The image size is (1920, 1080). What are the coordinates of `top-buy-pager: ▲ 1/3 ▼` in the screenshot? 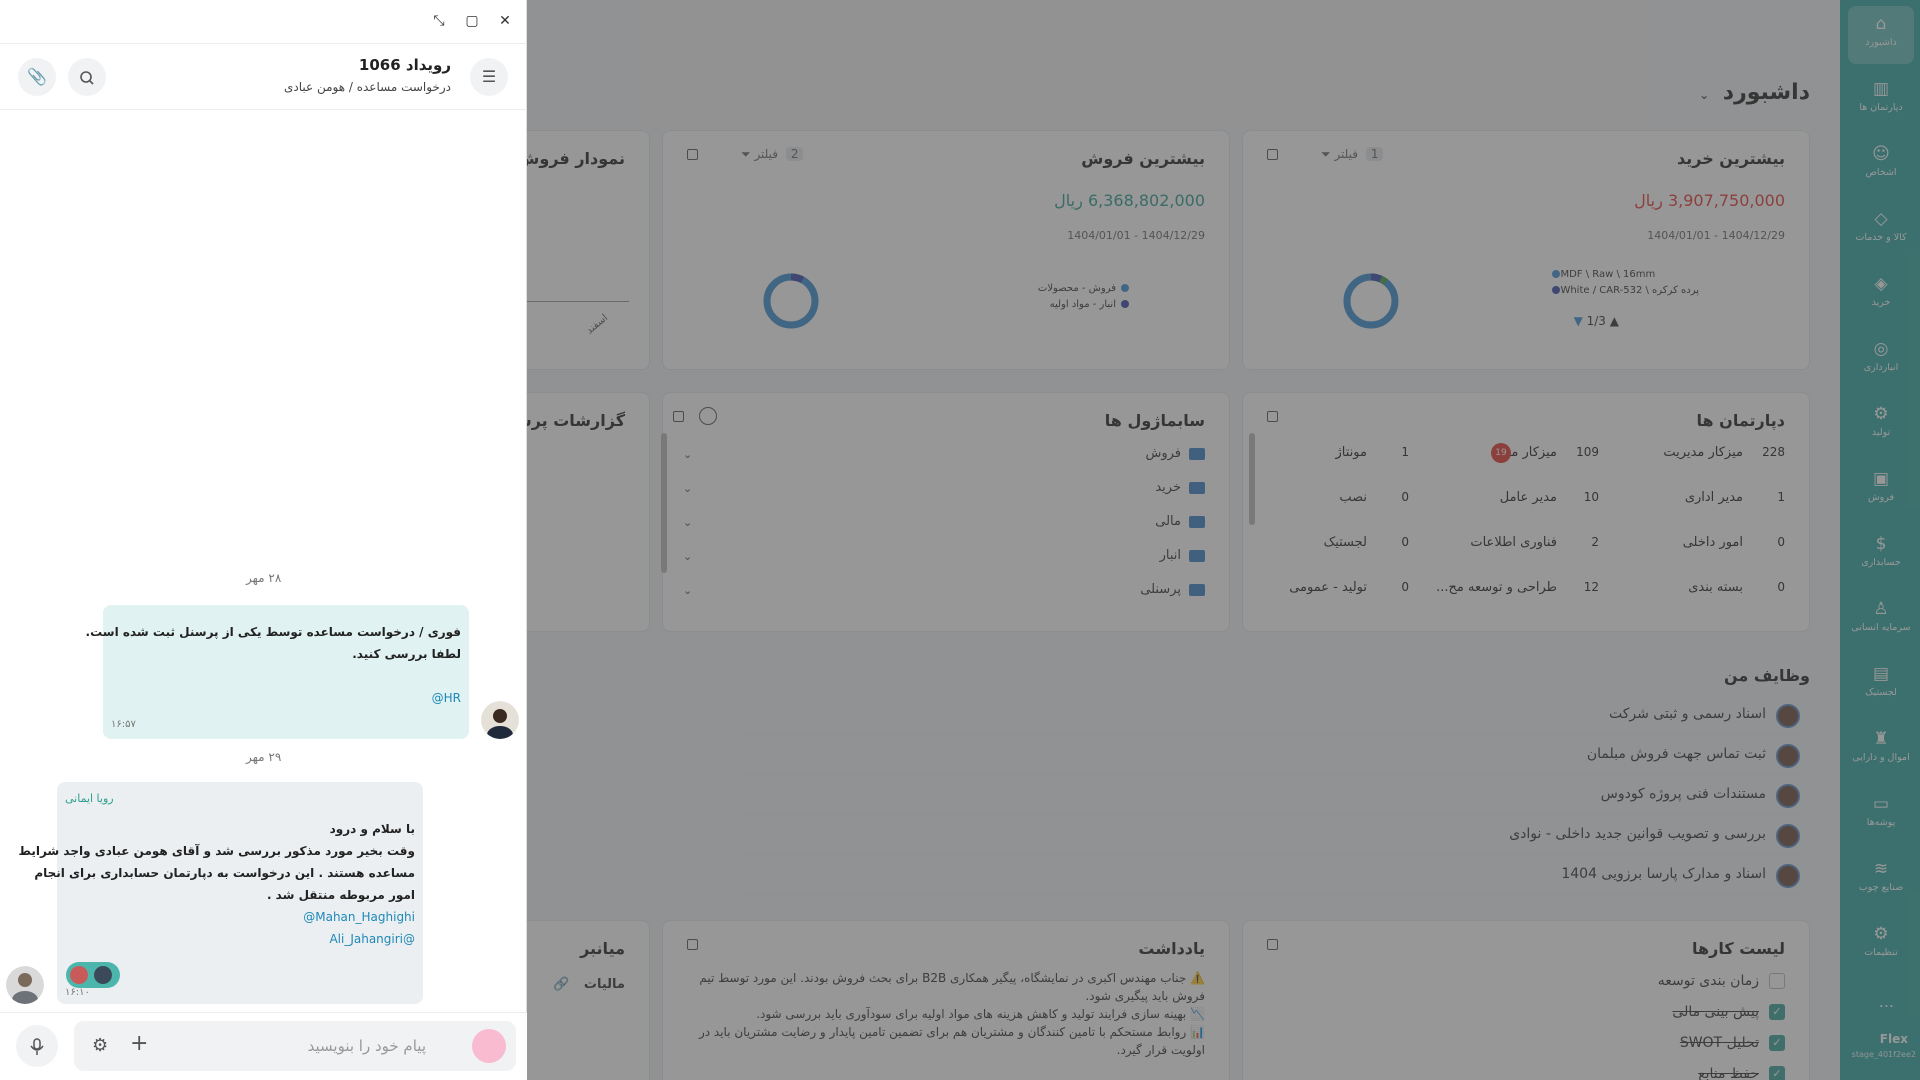 It's located at (1596, 321).